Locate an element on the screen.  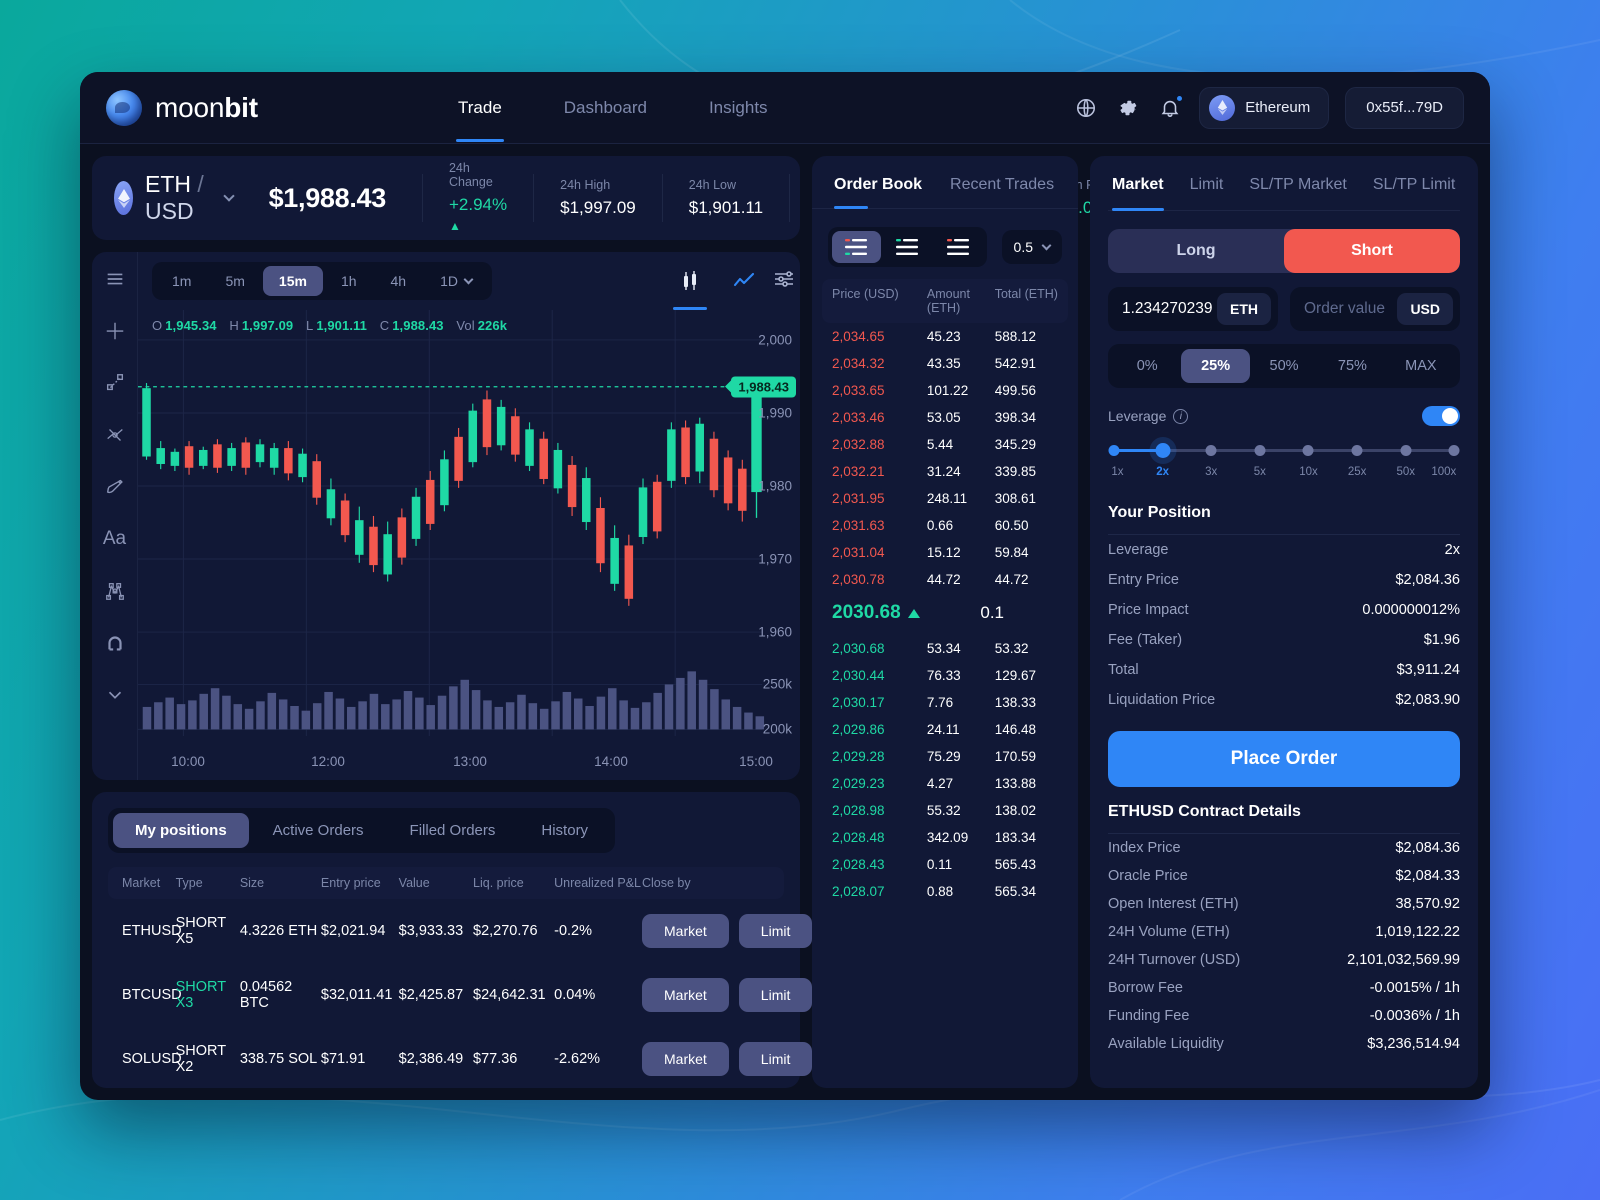
bid-row: 2,030.44 76.33 129.67 is located at coordinates (945, 675).